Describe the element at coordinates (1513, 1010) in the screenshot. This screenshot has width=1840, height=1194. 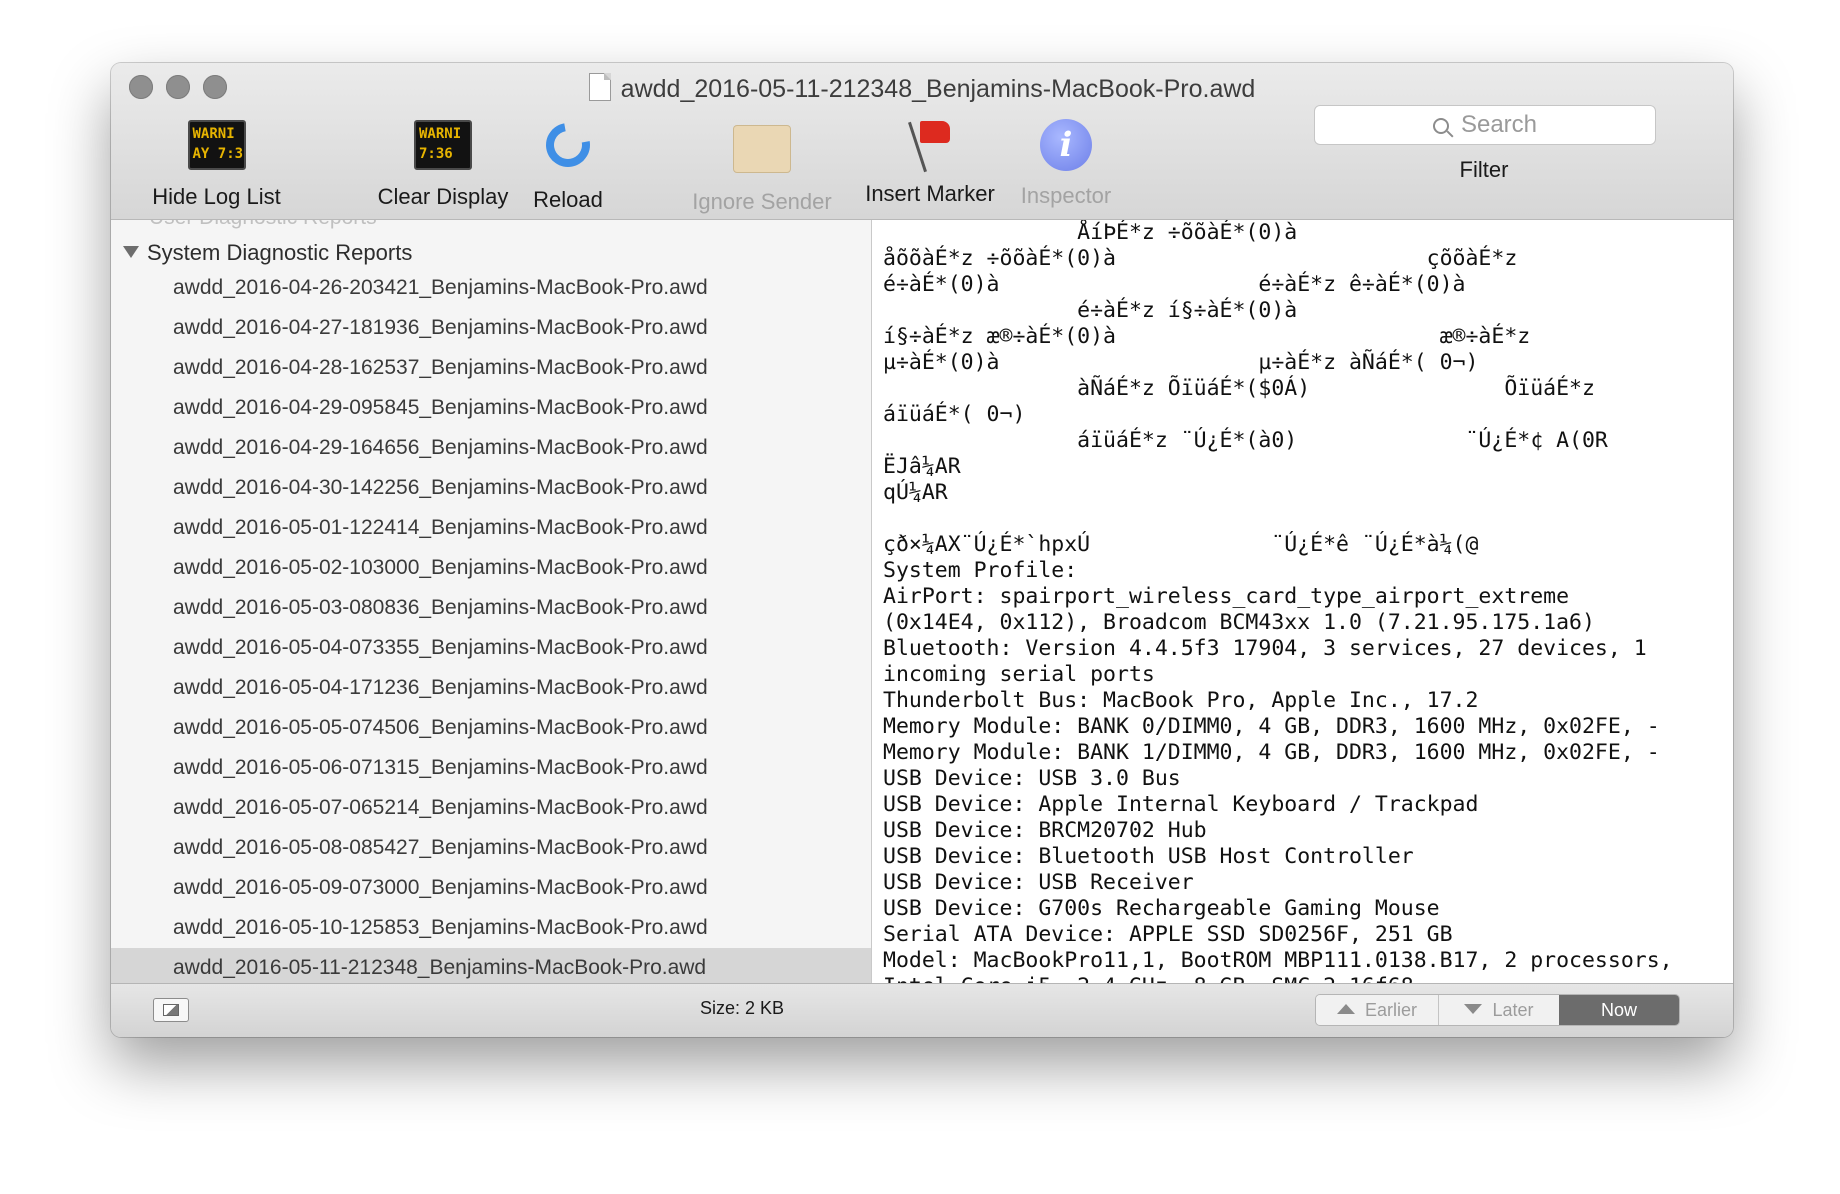
I see `later-label: Later` at that location.